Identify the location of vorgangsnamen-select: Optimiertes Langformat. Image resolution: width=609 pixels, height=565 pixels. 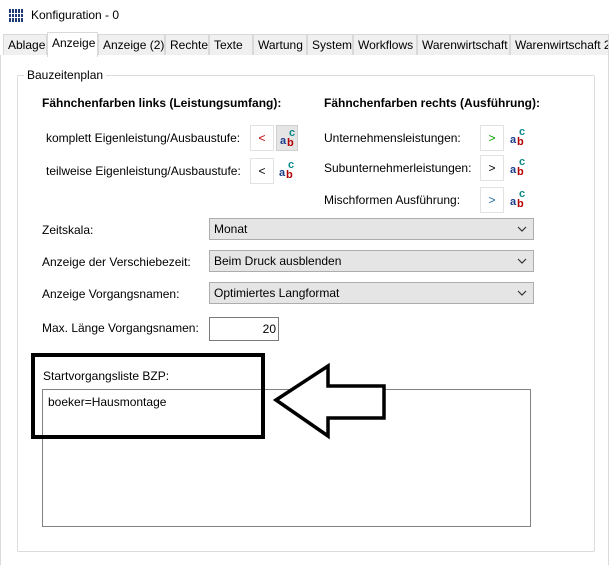
(371, 293).